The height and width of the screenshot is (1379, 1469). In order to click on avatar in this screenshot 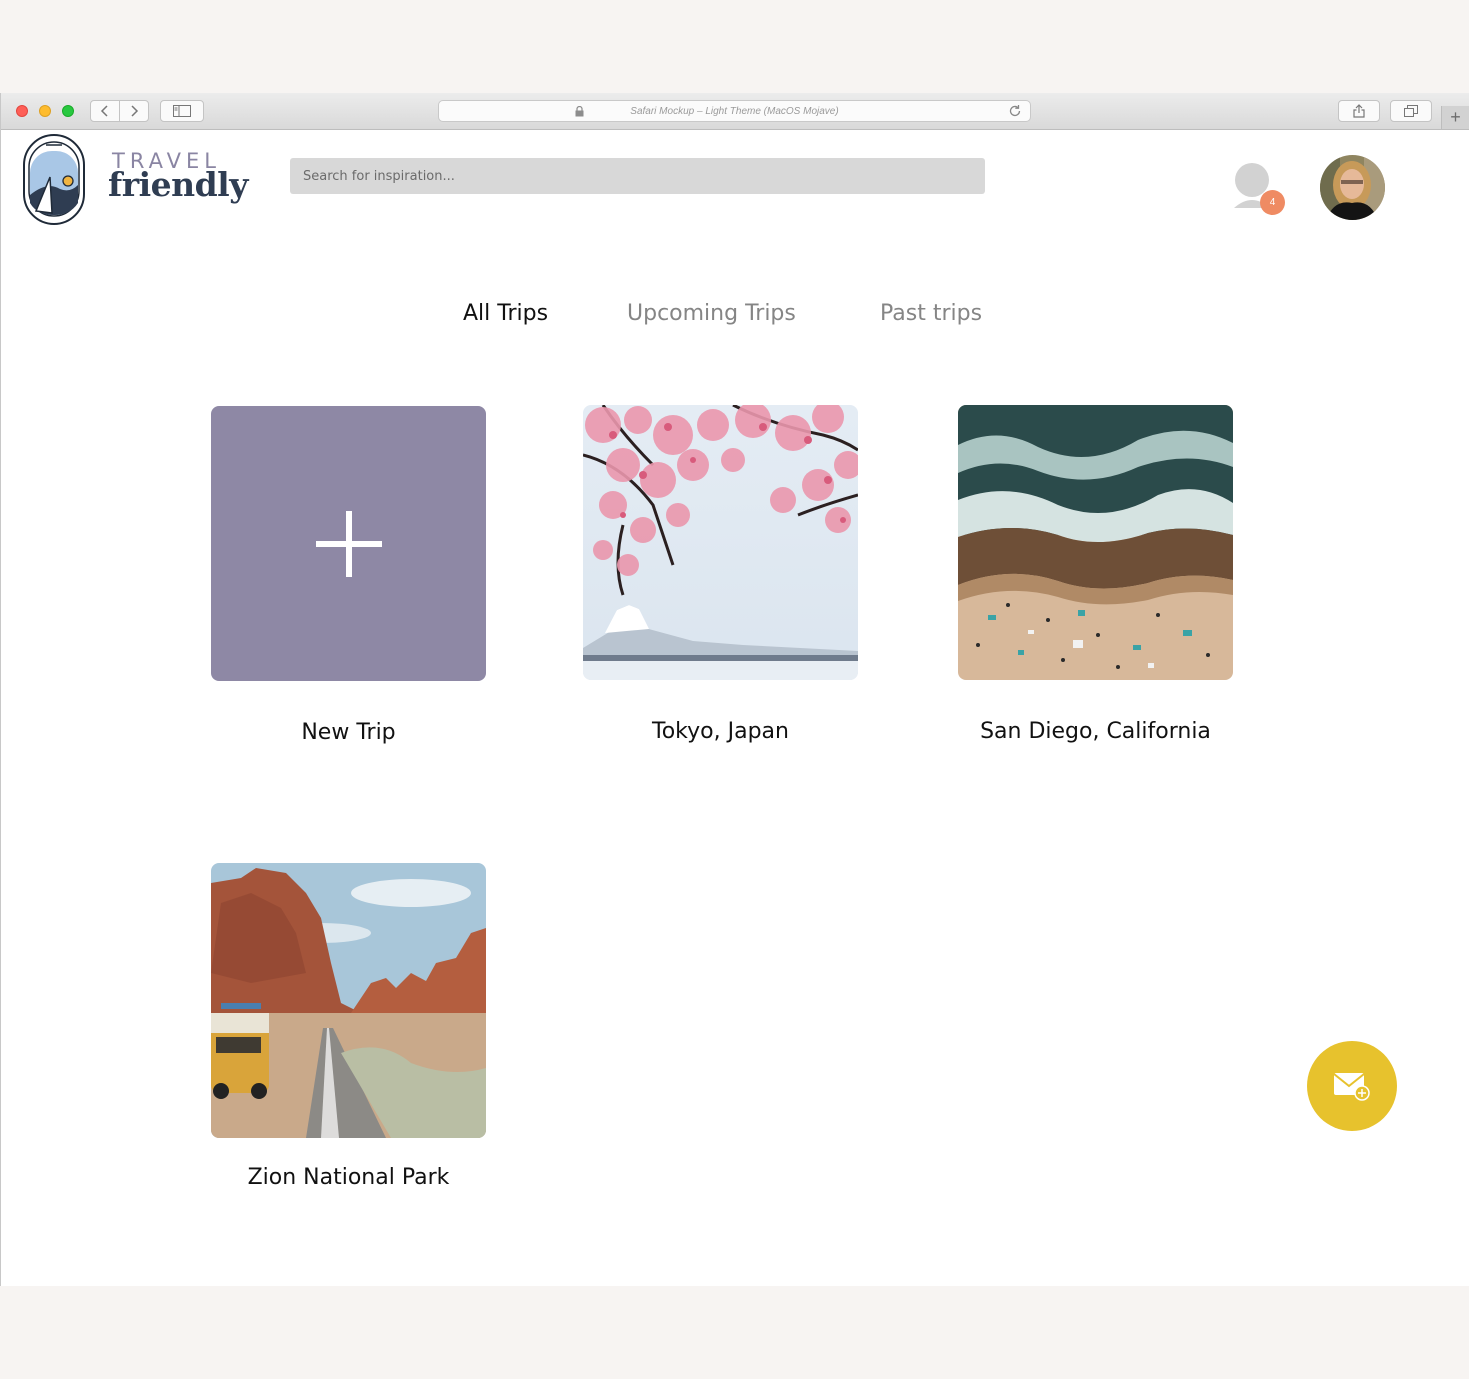, I will do `click(1352, 187)`.